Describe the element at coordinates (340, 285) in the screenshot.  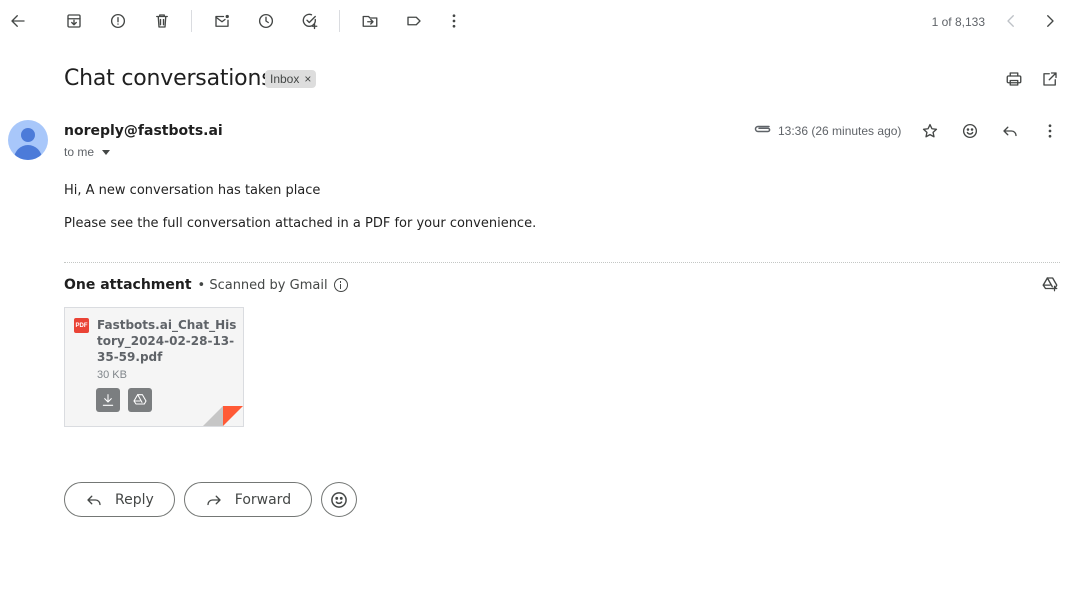
I see `info-icon` at that location.